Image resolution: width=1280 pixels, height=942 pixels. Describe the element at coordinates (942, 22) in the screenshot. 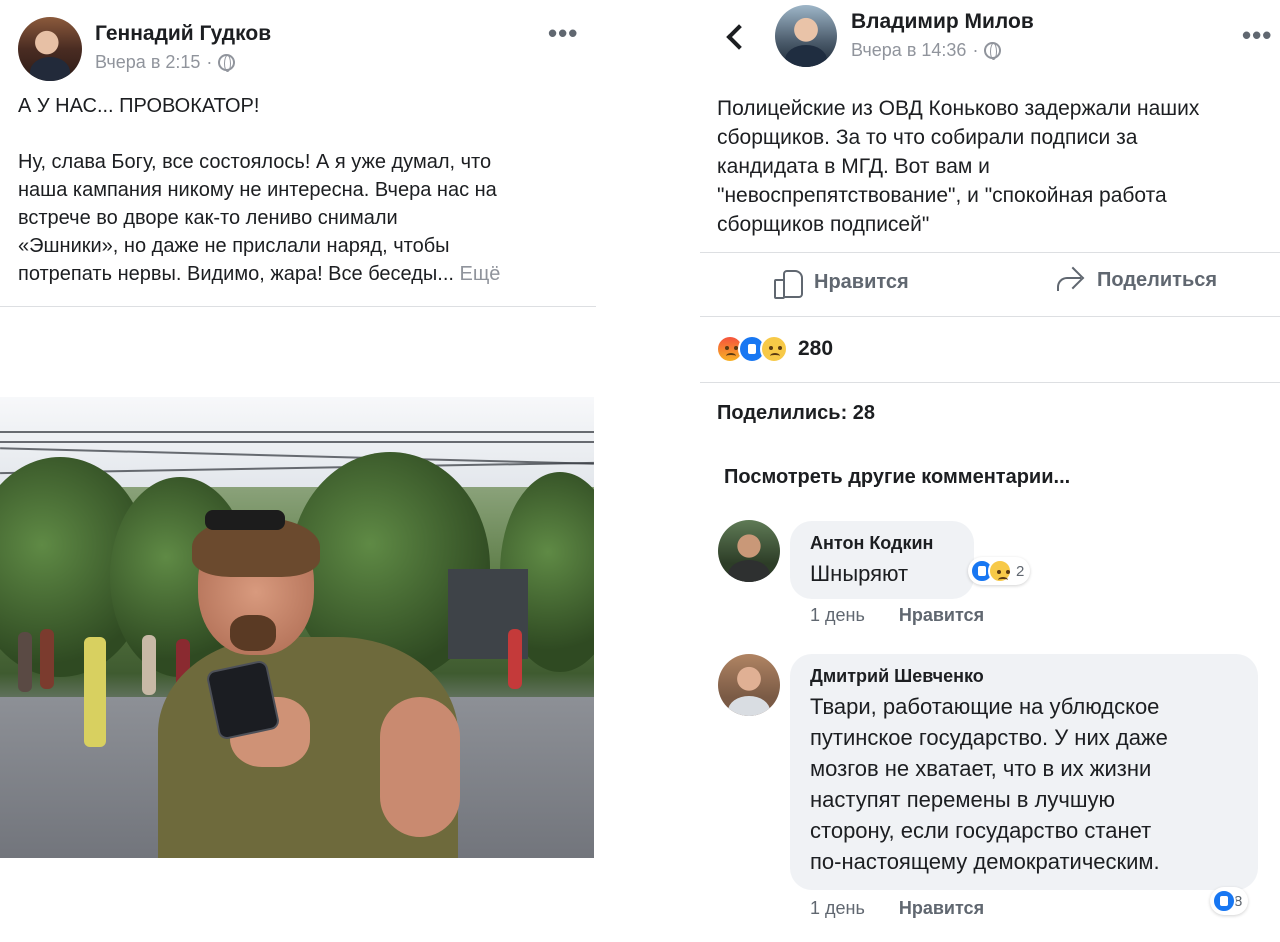

I see `author-name: Владимир Милов` at that location.